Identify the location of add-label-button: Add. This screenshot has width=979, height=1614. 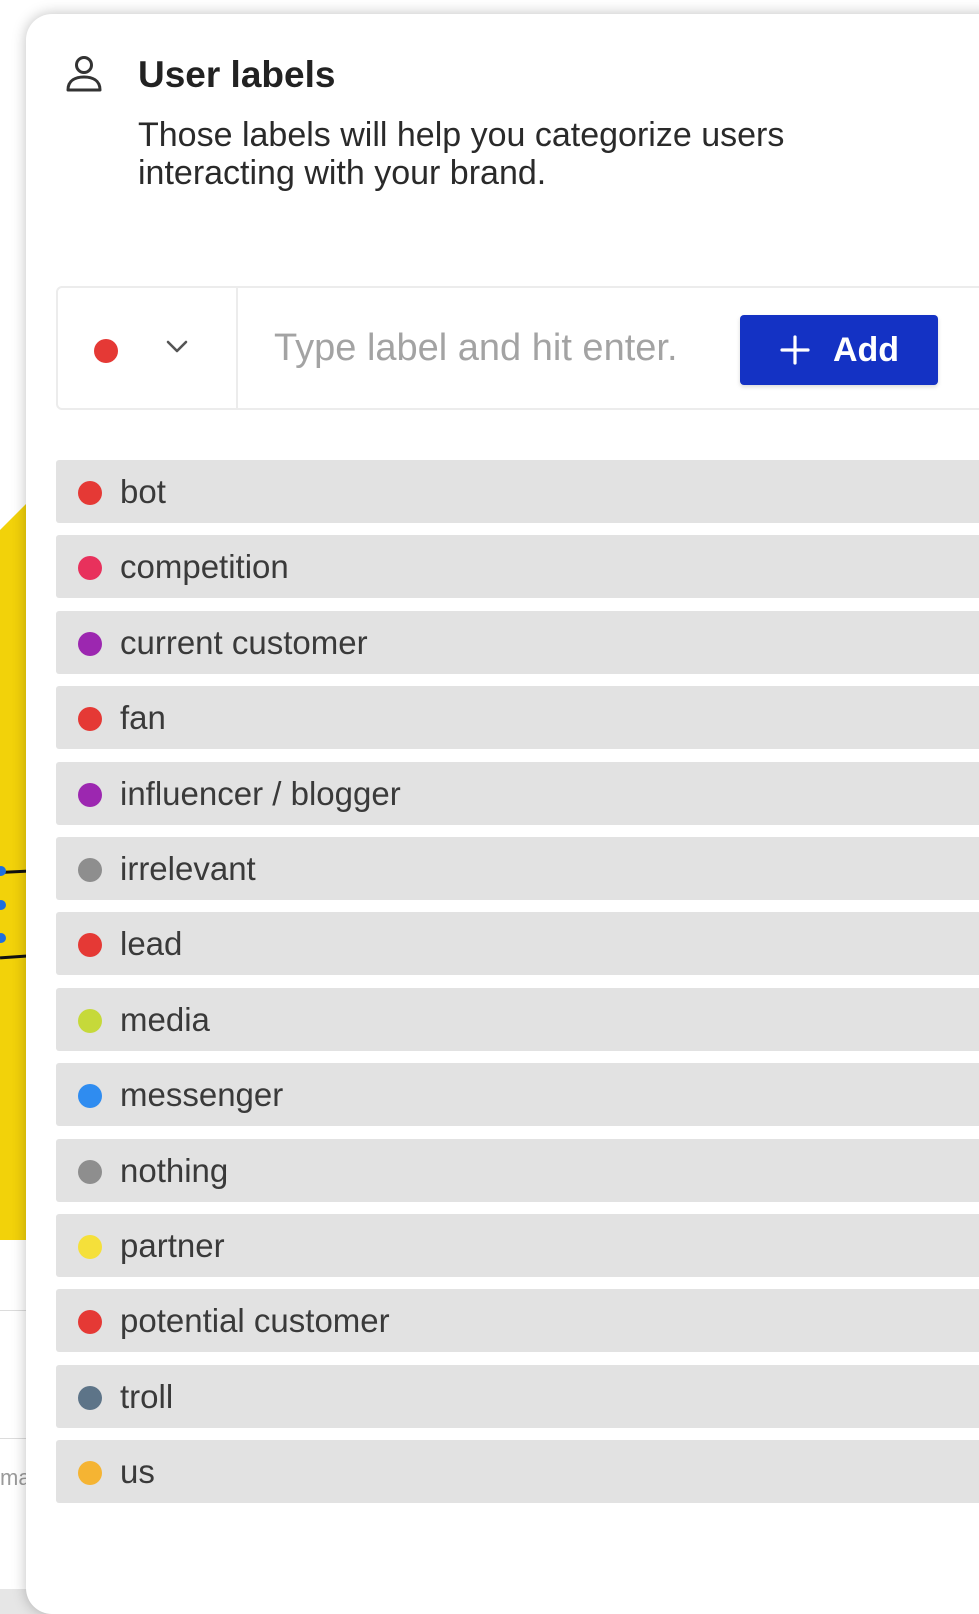
(839, 350).